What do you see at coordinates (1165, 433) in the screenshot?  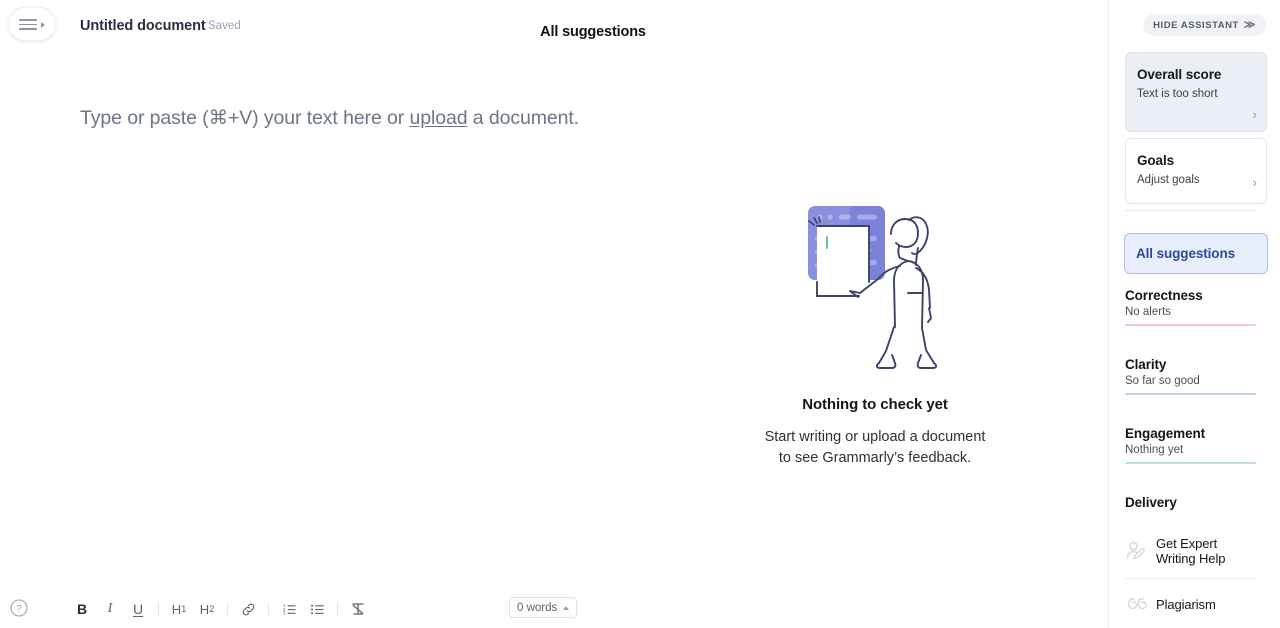 I see `category-engagement-title: Engagement` at bounding box center [1165, 433].